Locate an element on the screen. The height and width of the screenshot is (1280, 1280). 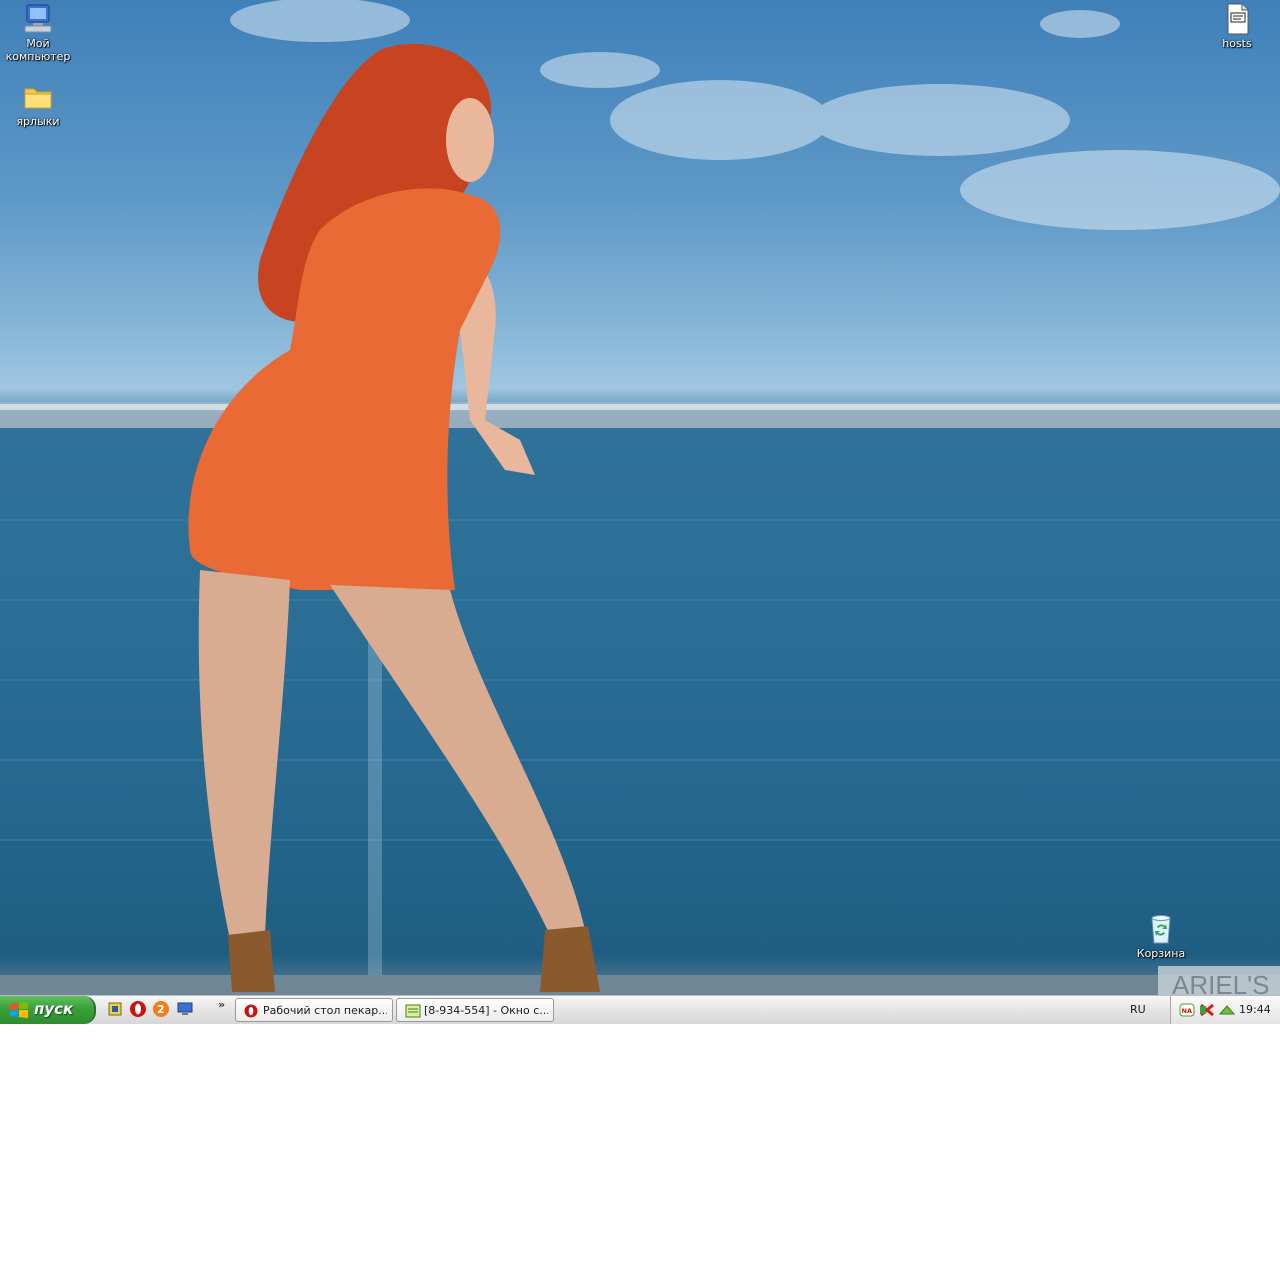
show-desktop-icon is located at coordinates (186, 1010).